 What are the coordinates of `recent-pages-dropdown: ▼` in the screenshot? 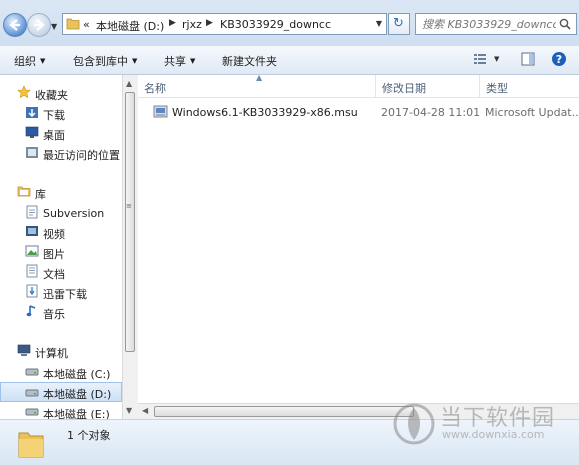 It's located at (54, 26).